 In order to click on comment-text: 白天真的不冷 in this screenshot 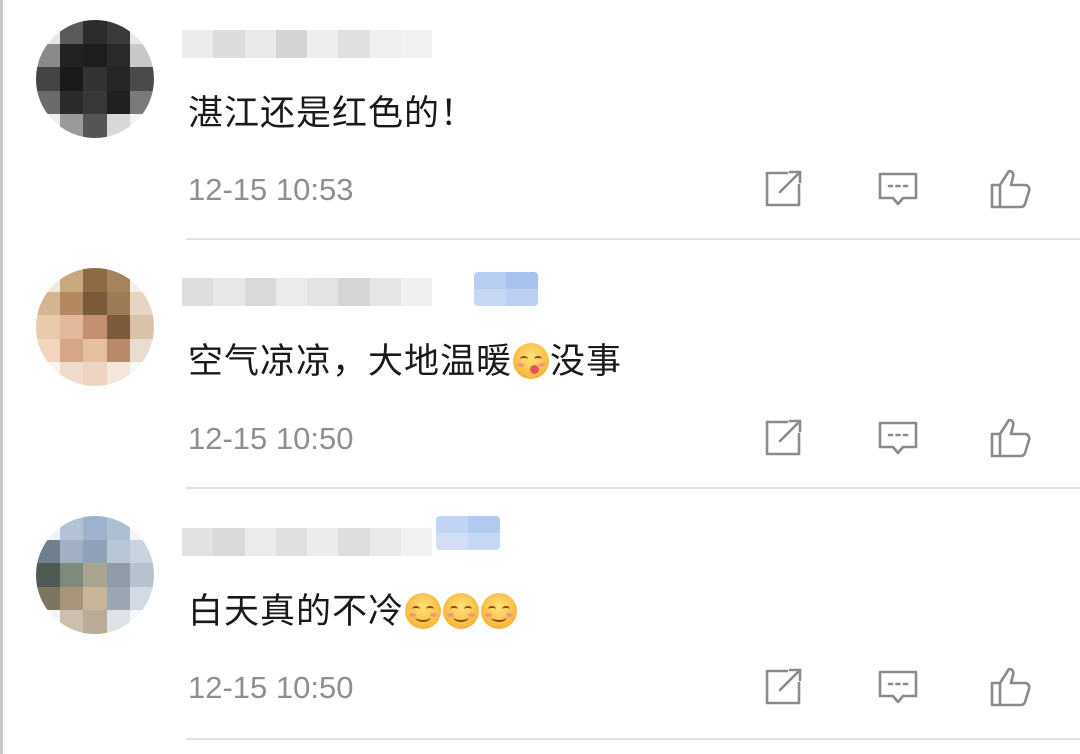, I will do `click(353, 612)`.